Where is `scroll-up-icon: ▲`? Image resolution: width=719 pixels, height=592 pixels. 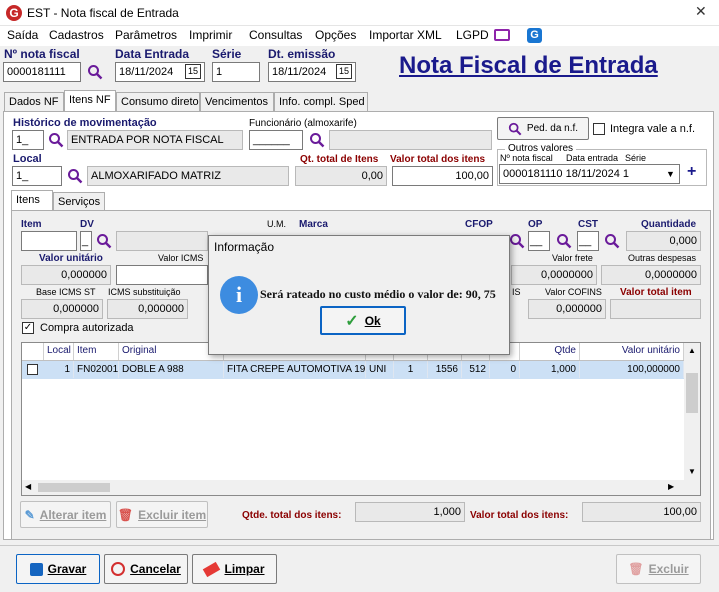
scroll-up-icon: ▲ is located at coordinates (692, 350).